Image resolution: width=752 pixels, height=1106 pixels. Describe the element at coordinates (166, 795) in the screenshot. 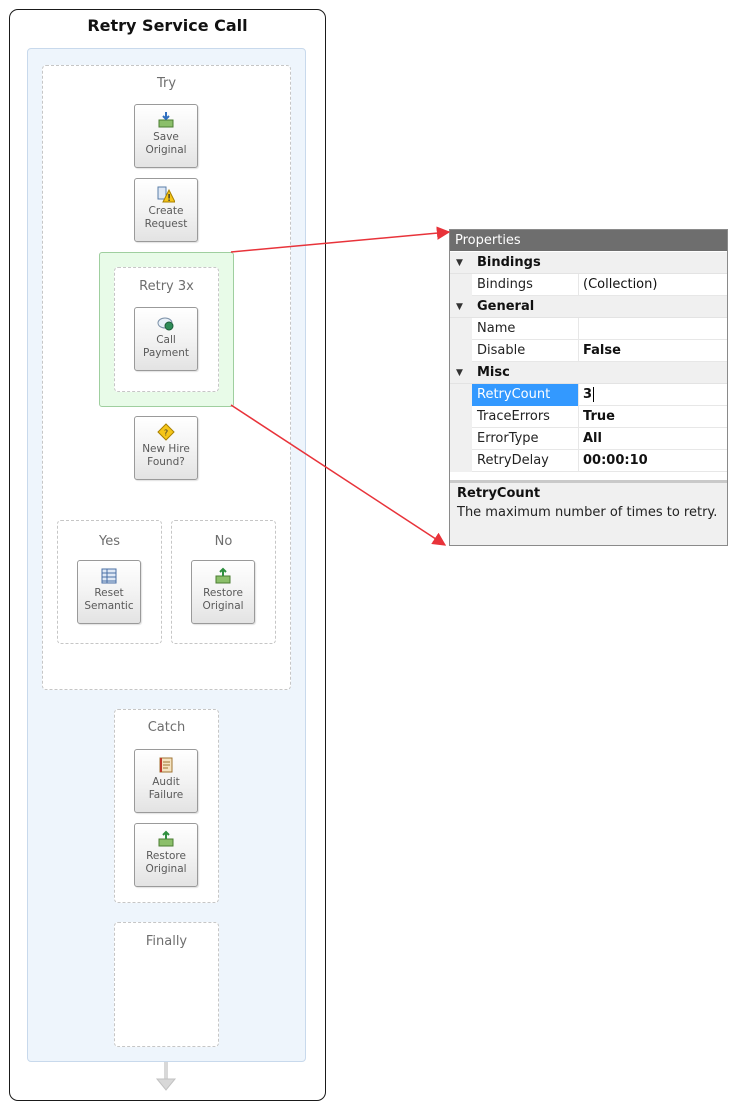

I see `activity-label: Failure` at that location.